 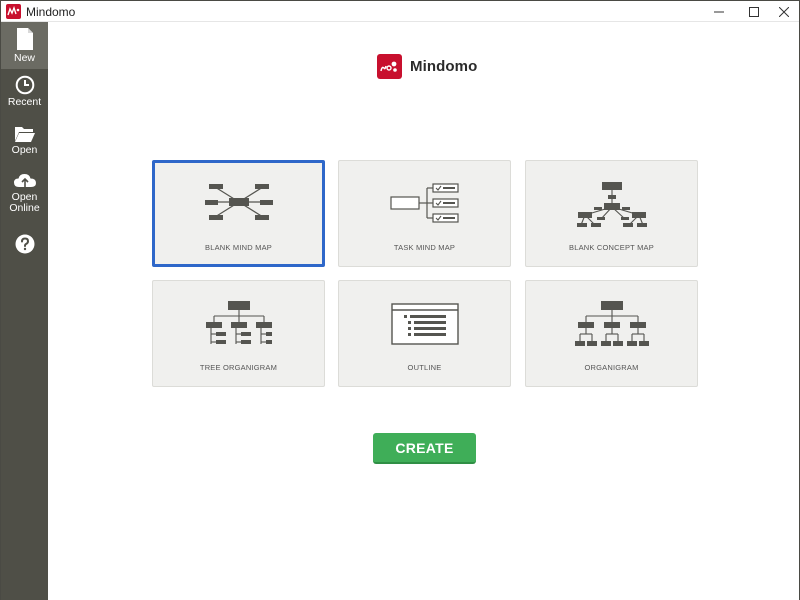 I want to click on template-label: ORGANIGRAM, so click(x=611, y=367).